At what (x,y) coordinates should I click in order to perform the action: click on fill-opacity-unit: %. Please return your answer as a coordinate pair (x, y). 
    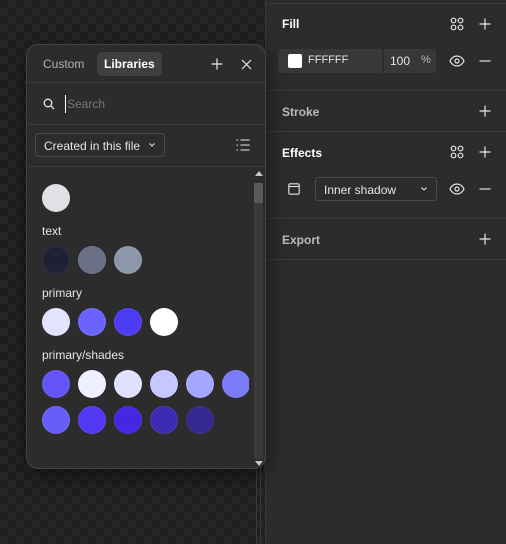
    Looking at the image, I should click on (426, 60).